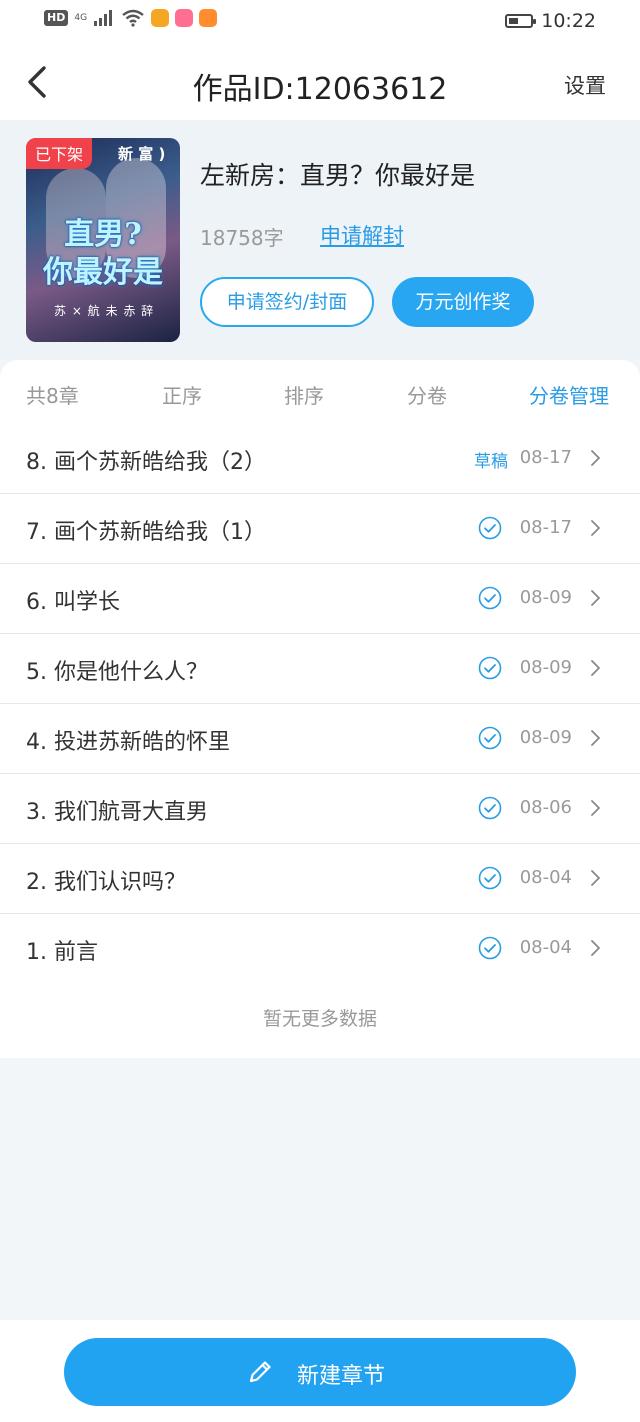 The width and height of the screenshot is (640, 1422). I want to click on chapter-row: 4. 投进苏新皓的怀里 08-09, so click(320, 739).